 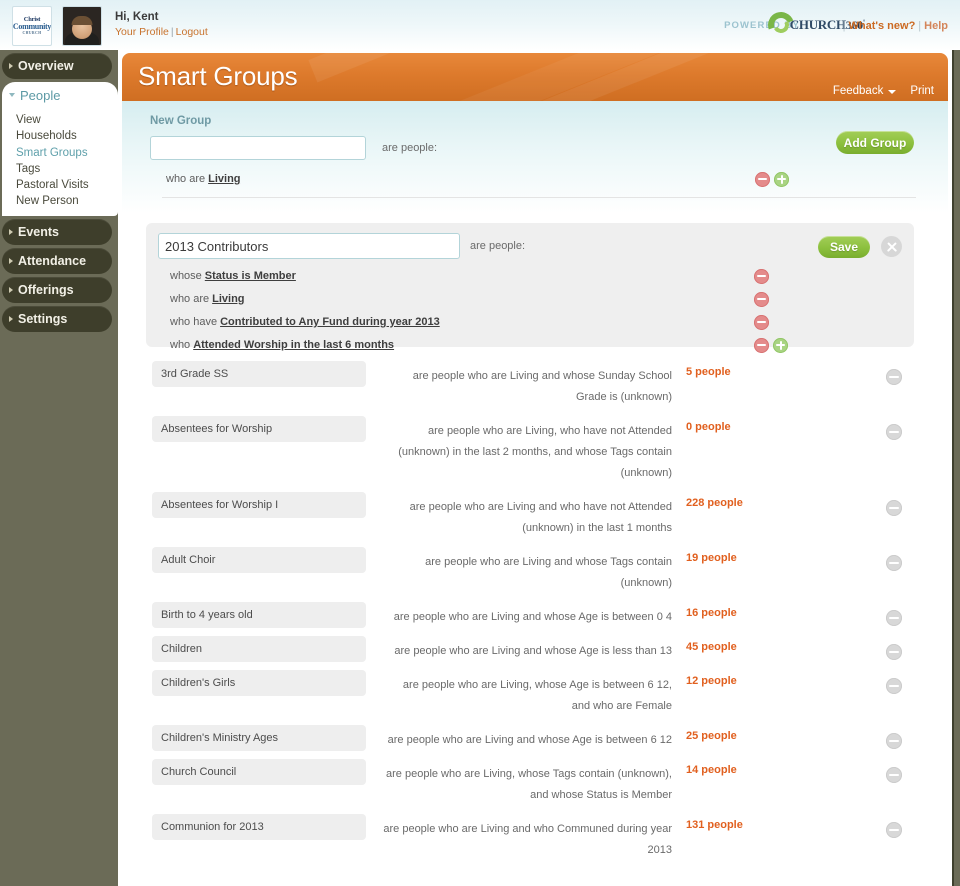 I want to click on avatar, so click(x=82, y=26).